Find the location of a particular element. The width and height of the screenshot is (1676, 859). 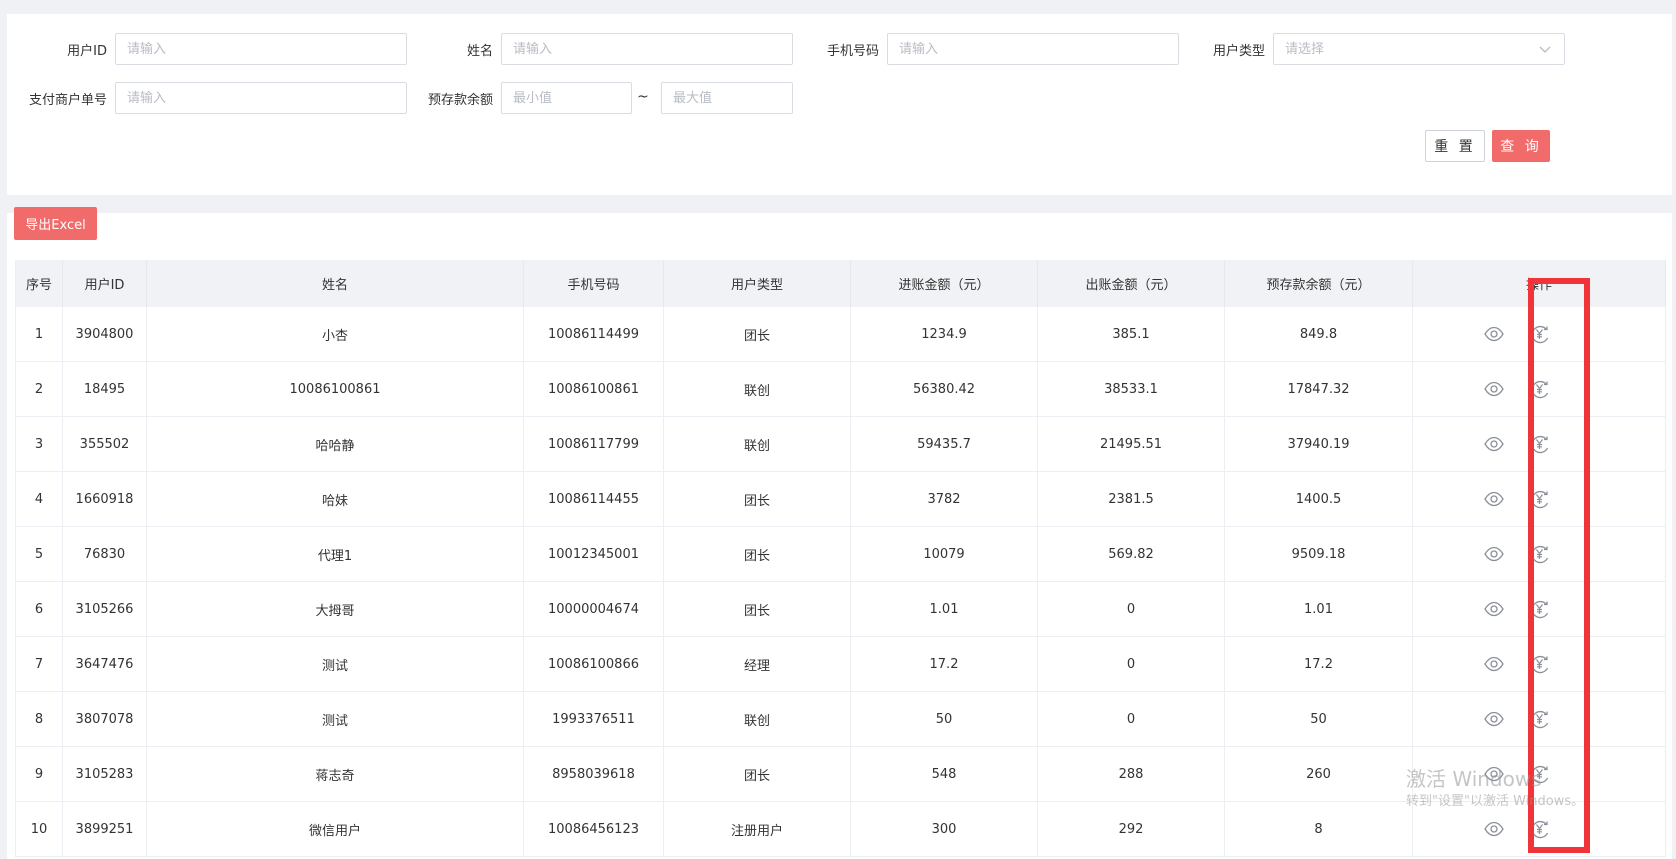

table-row: 7 3647476 测试 10086100866 经理 17.2 0 17.2 is located at coordinates (840, 664).